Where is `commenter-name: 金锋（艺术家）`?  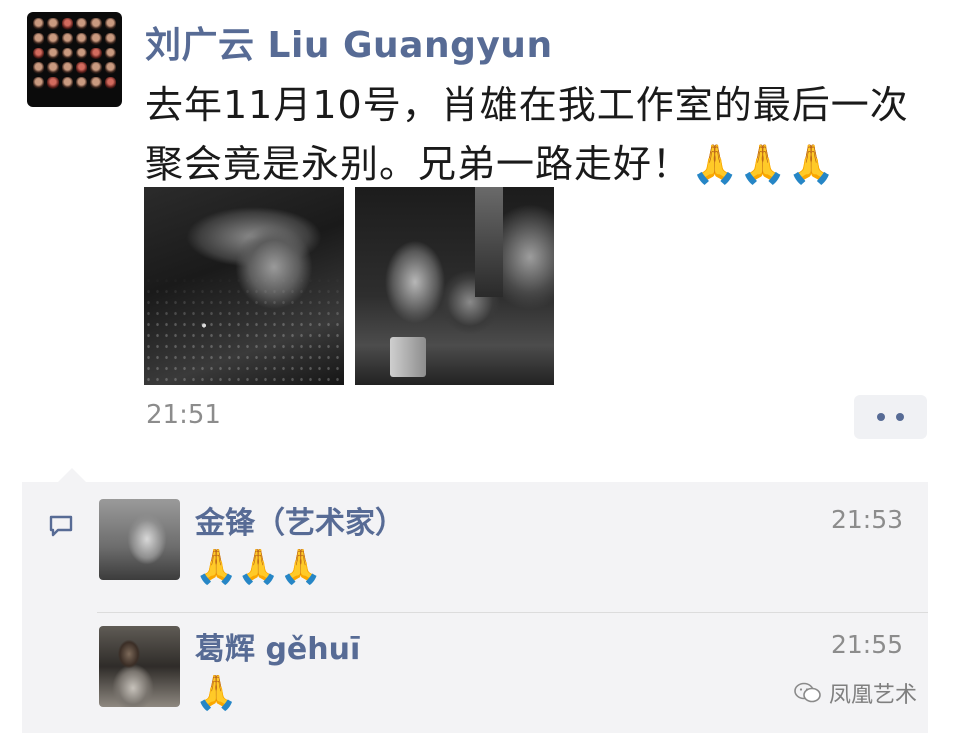
commenter-name: 金锋（艺术家） is located at coordinates (300, 520).